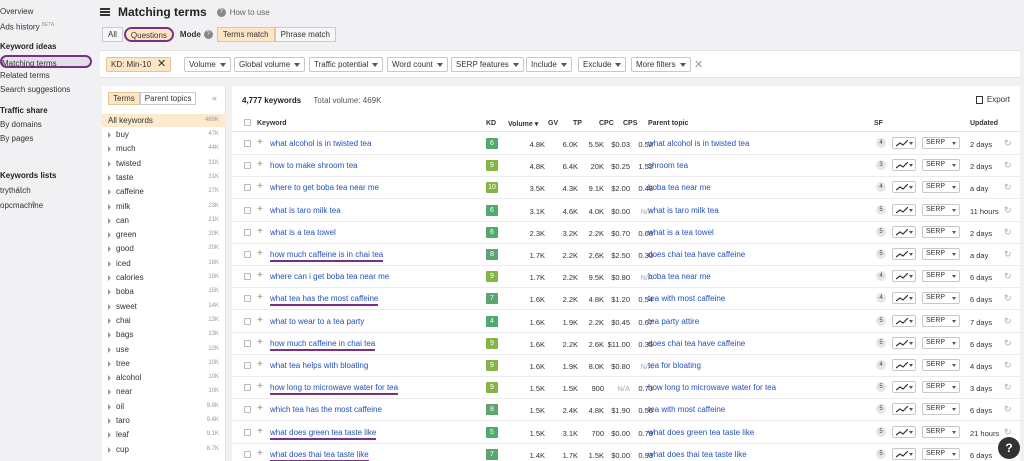 The image size is (1024, 461). What do you see at coordinates (417, 64) in the screenshot?
I see `filter-word-count: Word count` at bounding box center [417, 64].